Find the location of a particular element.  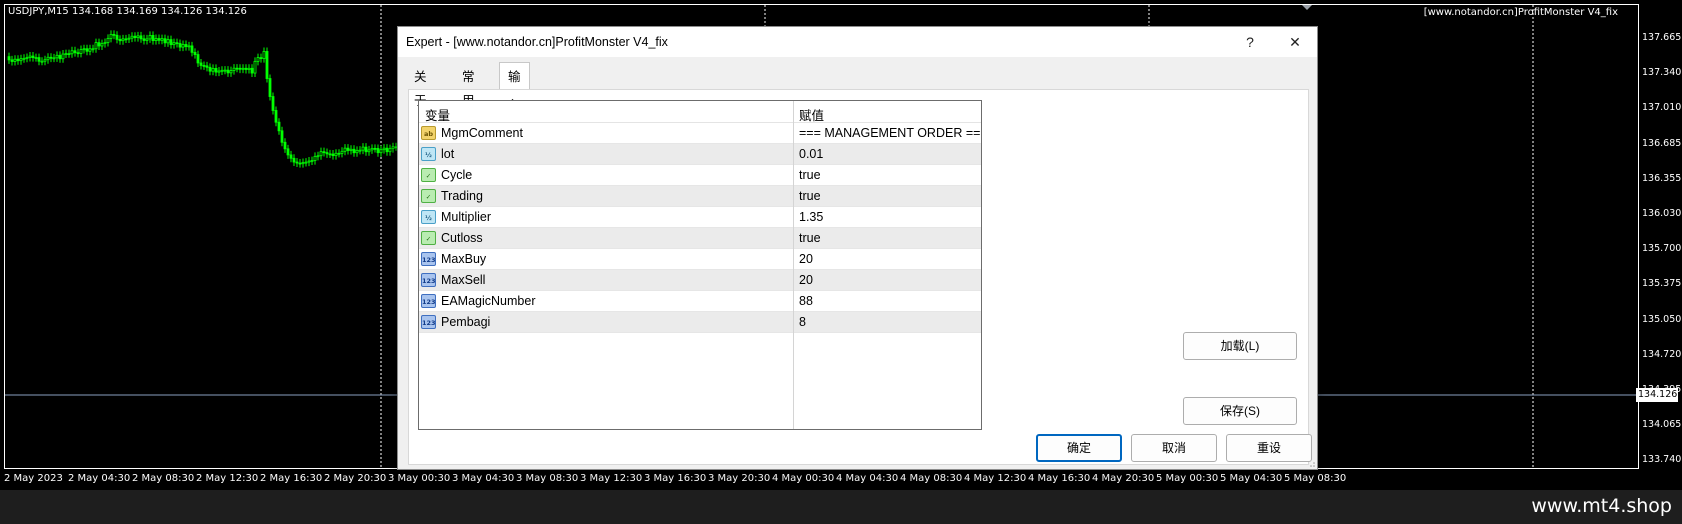

table-row: ✓ Trading true is located at coordinates (700, 196).